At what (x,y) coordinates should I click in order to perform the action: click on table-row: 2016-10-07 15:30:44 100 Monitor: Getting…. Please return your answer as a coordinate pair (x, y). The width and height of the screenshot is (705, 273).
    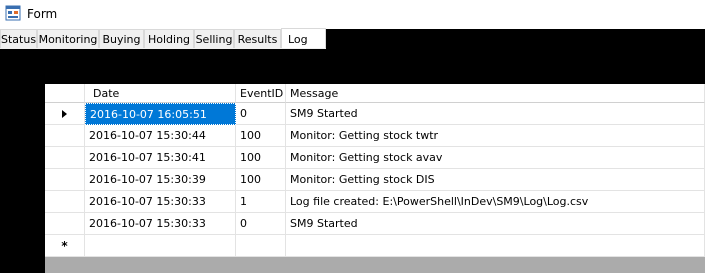
    Looking at the image, I should click on (375, 136).